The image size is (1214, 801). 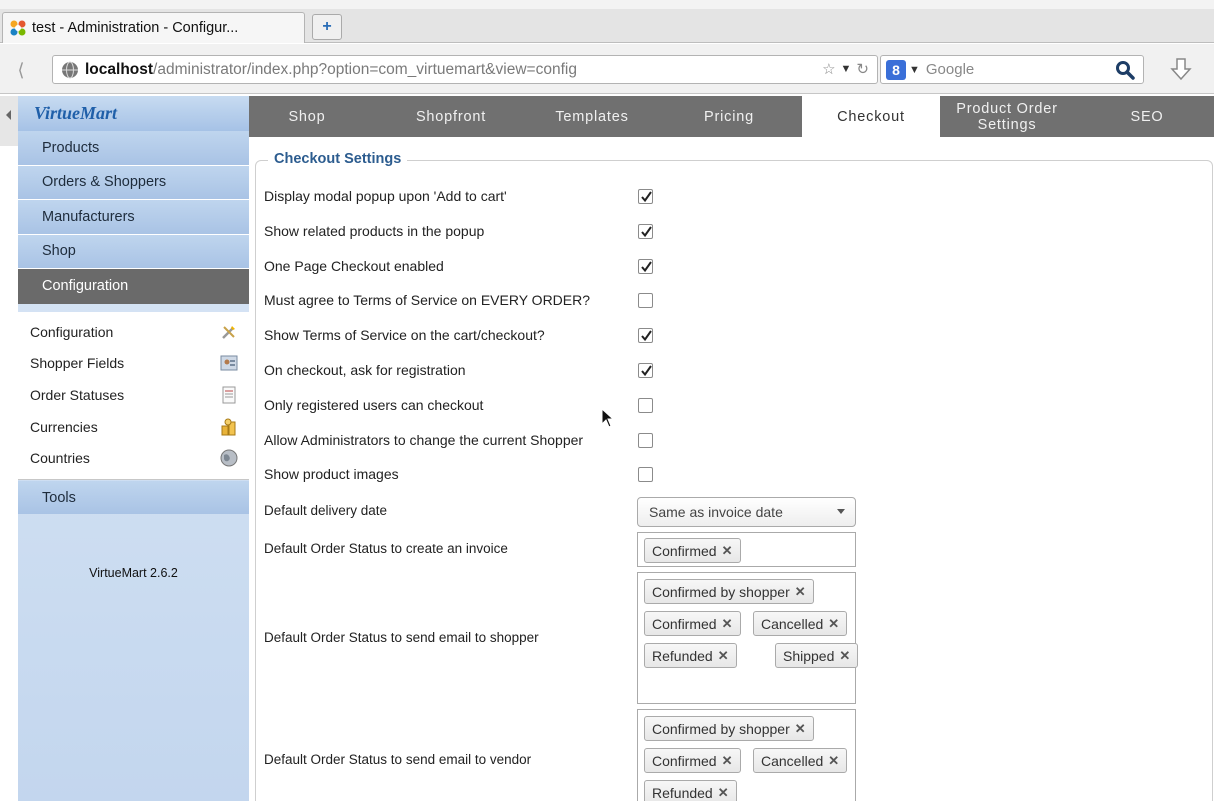 I want to click on status-chip: Confirmed by shopper ✕, so click(x=729, y=591).